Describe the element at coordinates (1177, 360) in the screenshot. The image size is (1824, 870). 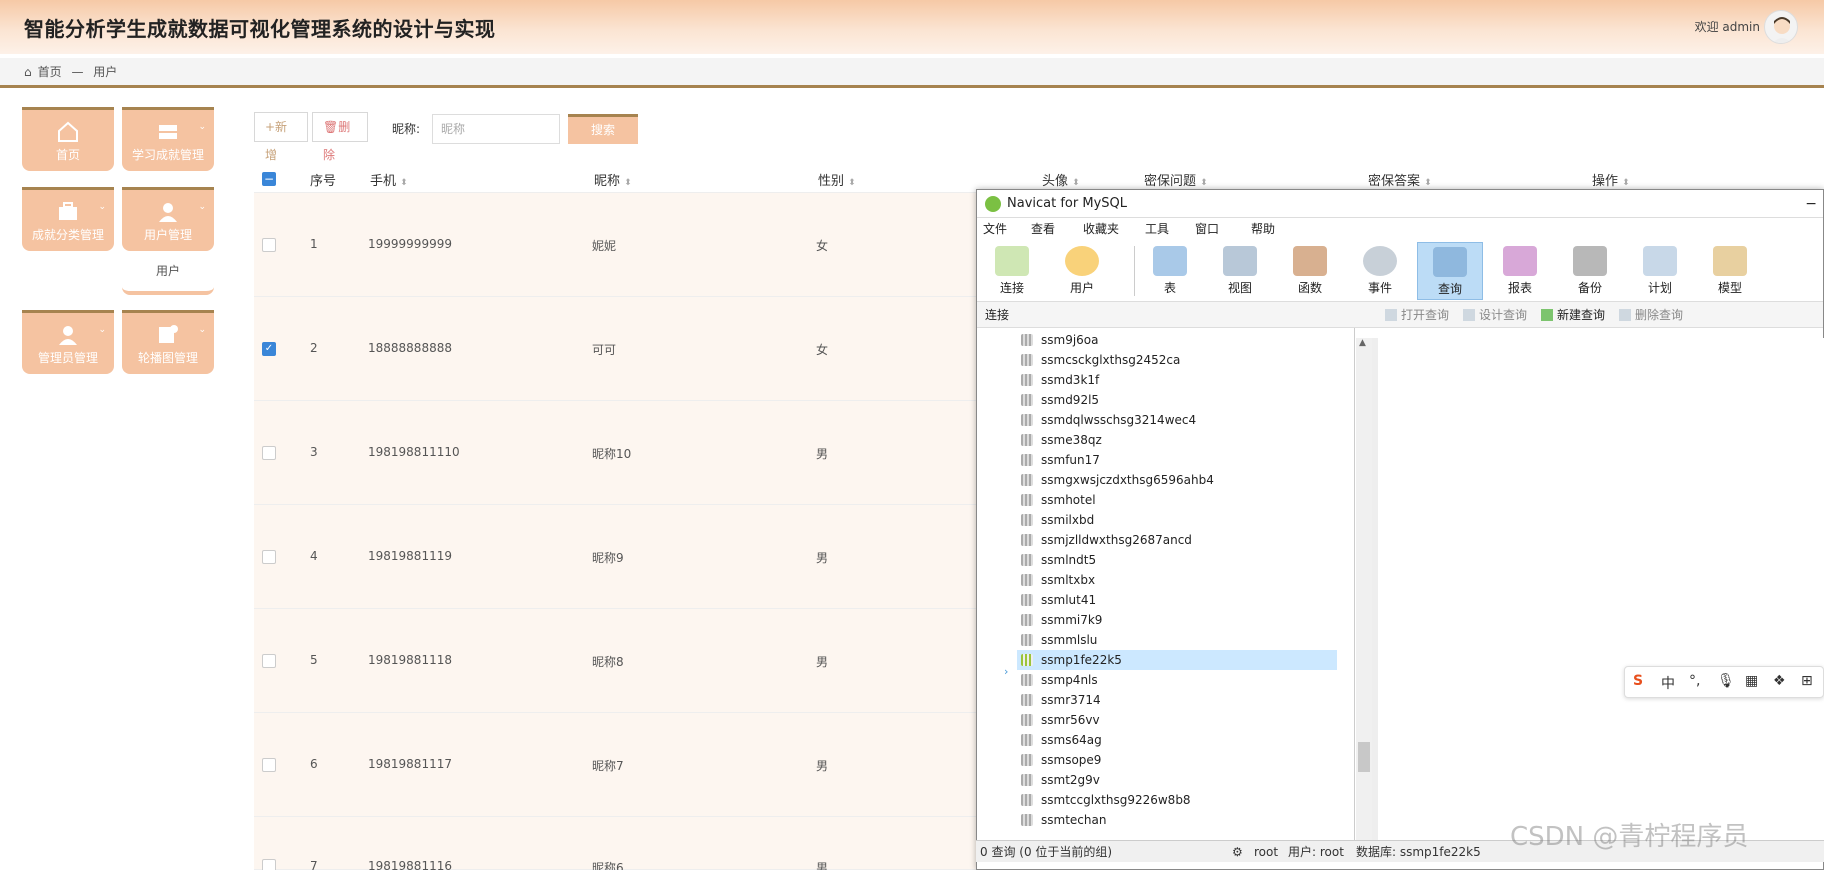
I see `tree-item: ssmcsckglxthsg2452ca` at that location.